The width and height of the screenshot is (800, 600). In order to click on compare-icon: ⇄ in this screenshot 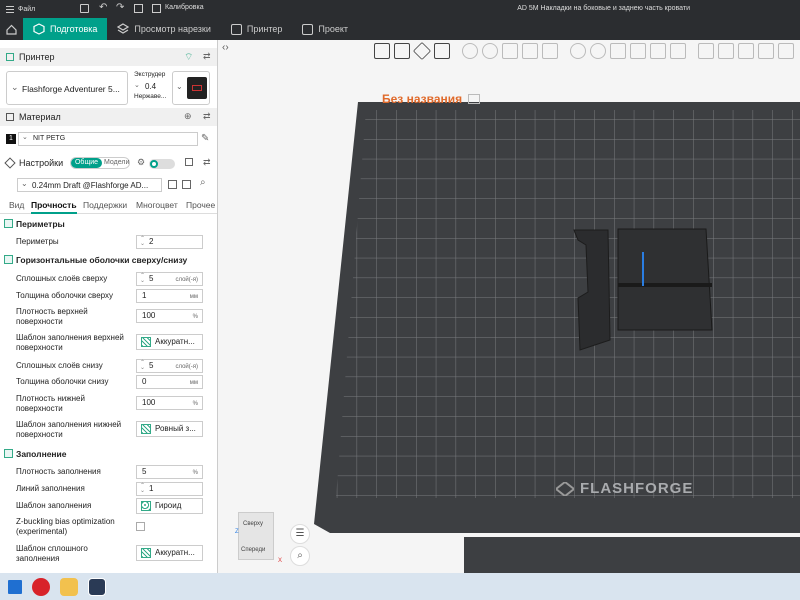, I will do `click(207, 162)`.